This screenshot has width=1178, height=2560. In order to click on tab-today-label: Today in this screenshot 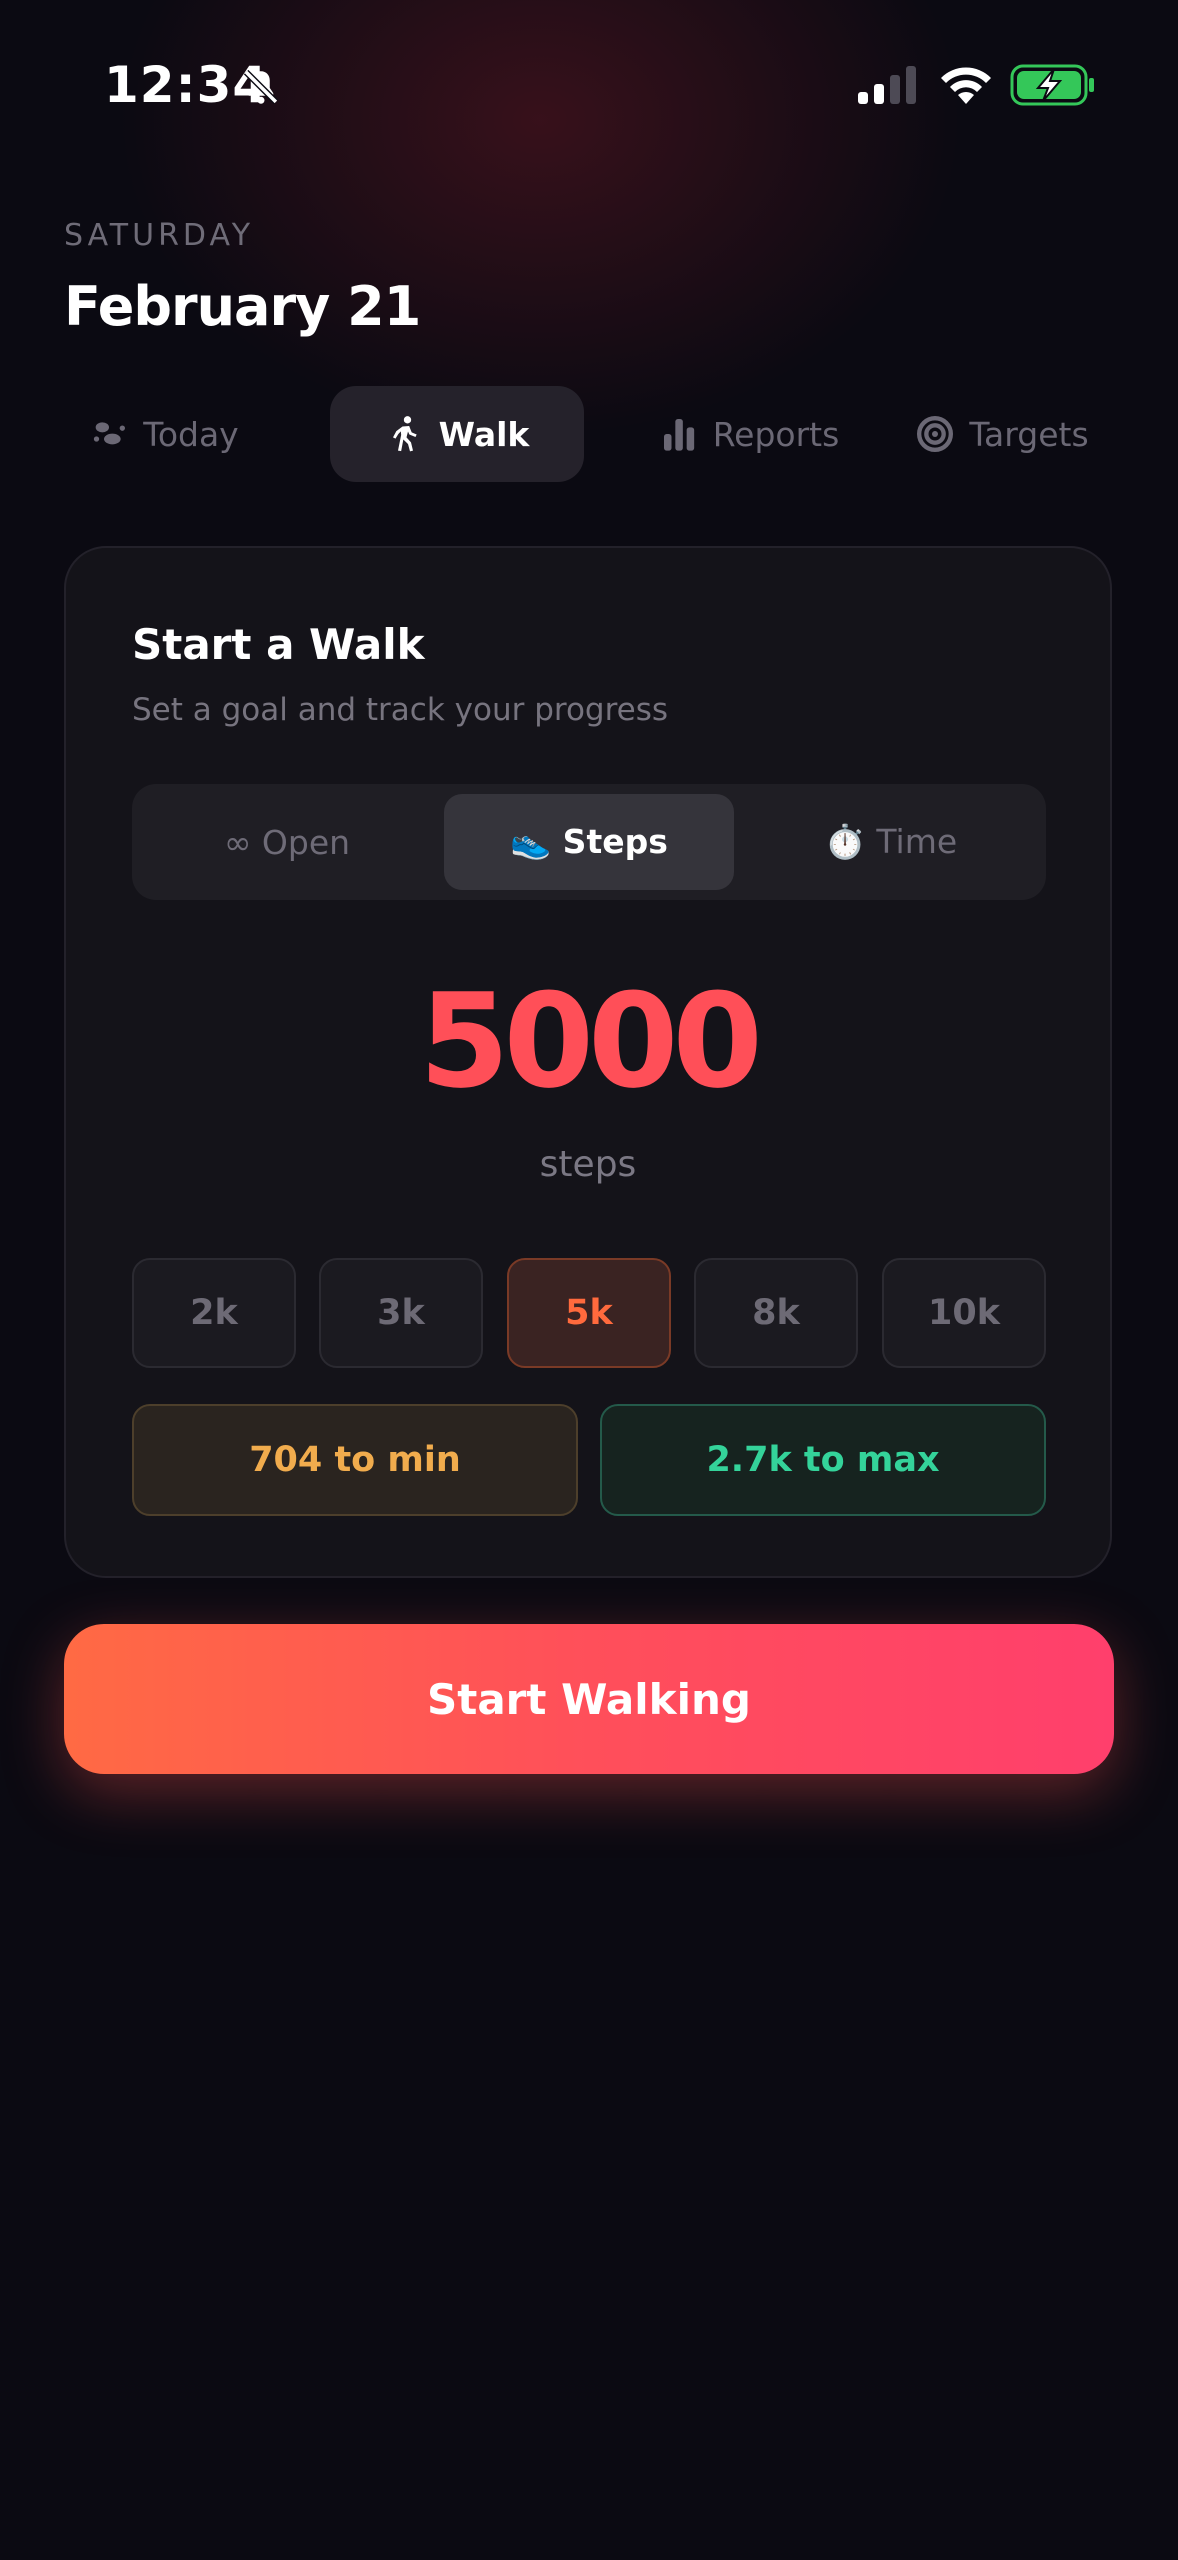, I will do `click(191, 434)`.